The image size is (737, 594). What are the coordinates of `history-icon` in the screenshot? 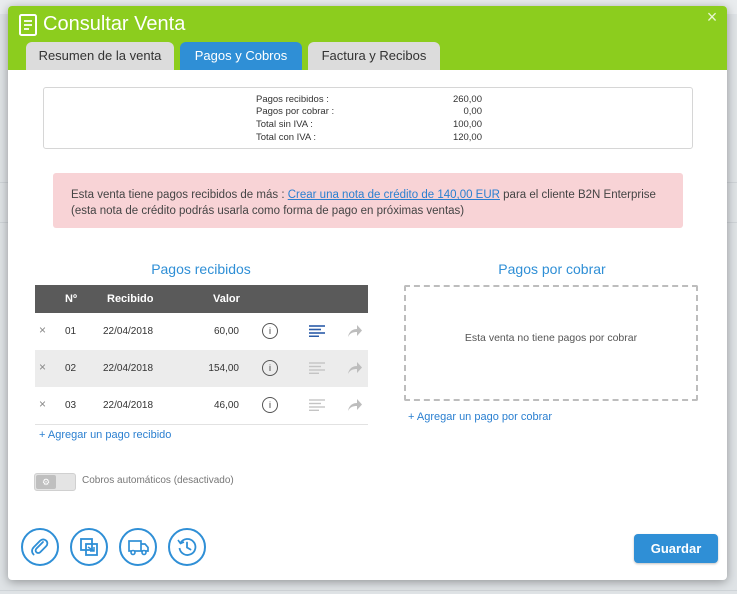 It's located at (187, 547).